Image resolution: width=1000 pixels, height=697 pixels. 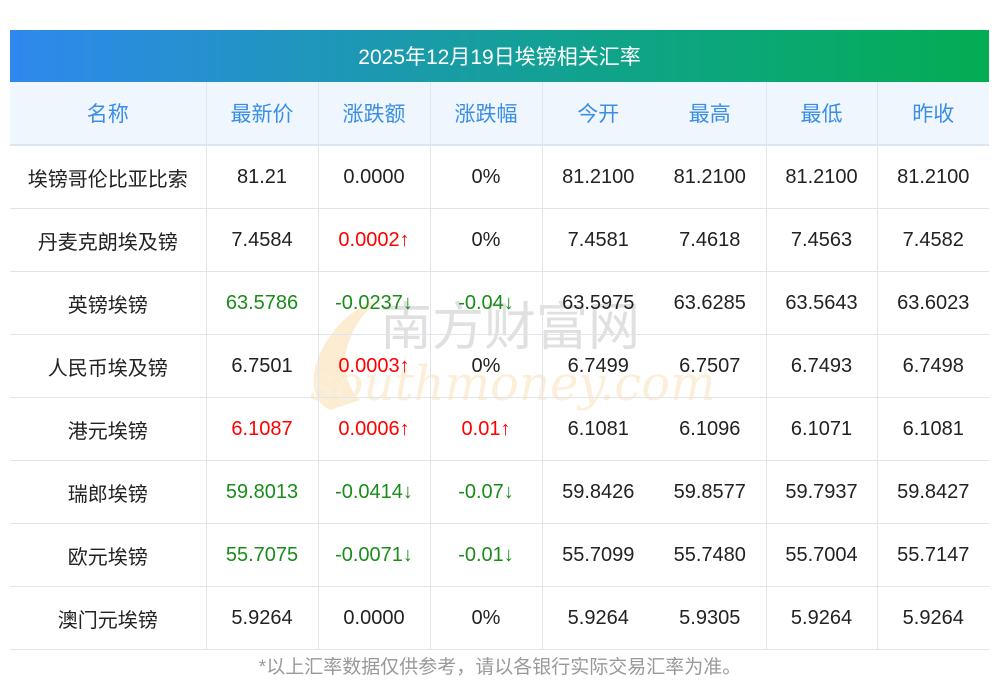 What do you see at coordinates (598, 240) in the screenshot?
I see `cell-open: 7.4581` at bounding box center [598, 240].